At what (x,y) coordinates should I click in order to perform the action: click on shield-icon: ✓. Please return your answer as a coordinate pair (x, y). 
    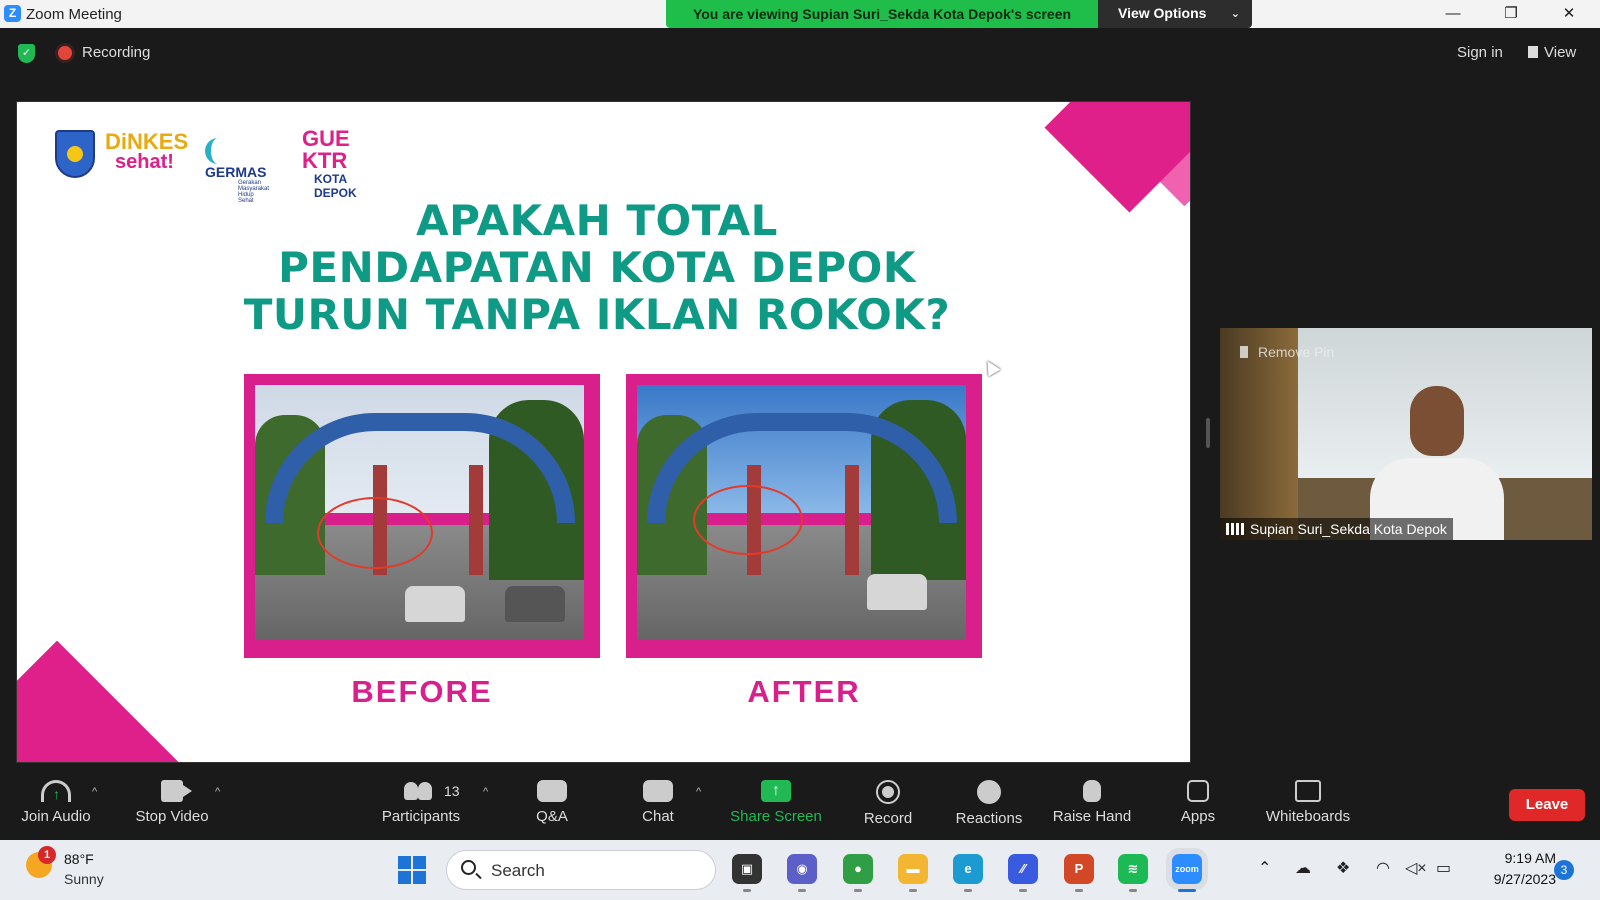
    Looking at the image, I should click on (26, 53).